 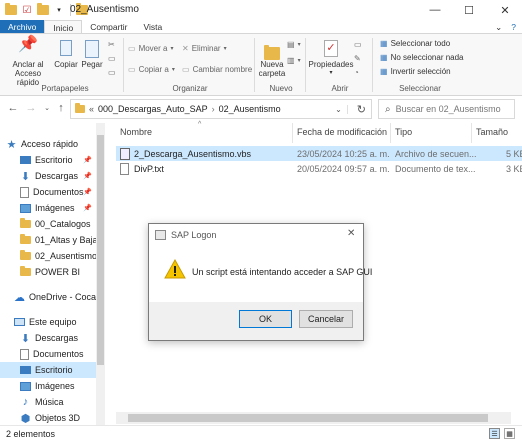 What do you see at coordinates (59, 10) in the screenshot?
I see `chevron-down-icon: ▾` at bounding box center [59, 10].